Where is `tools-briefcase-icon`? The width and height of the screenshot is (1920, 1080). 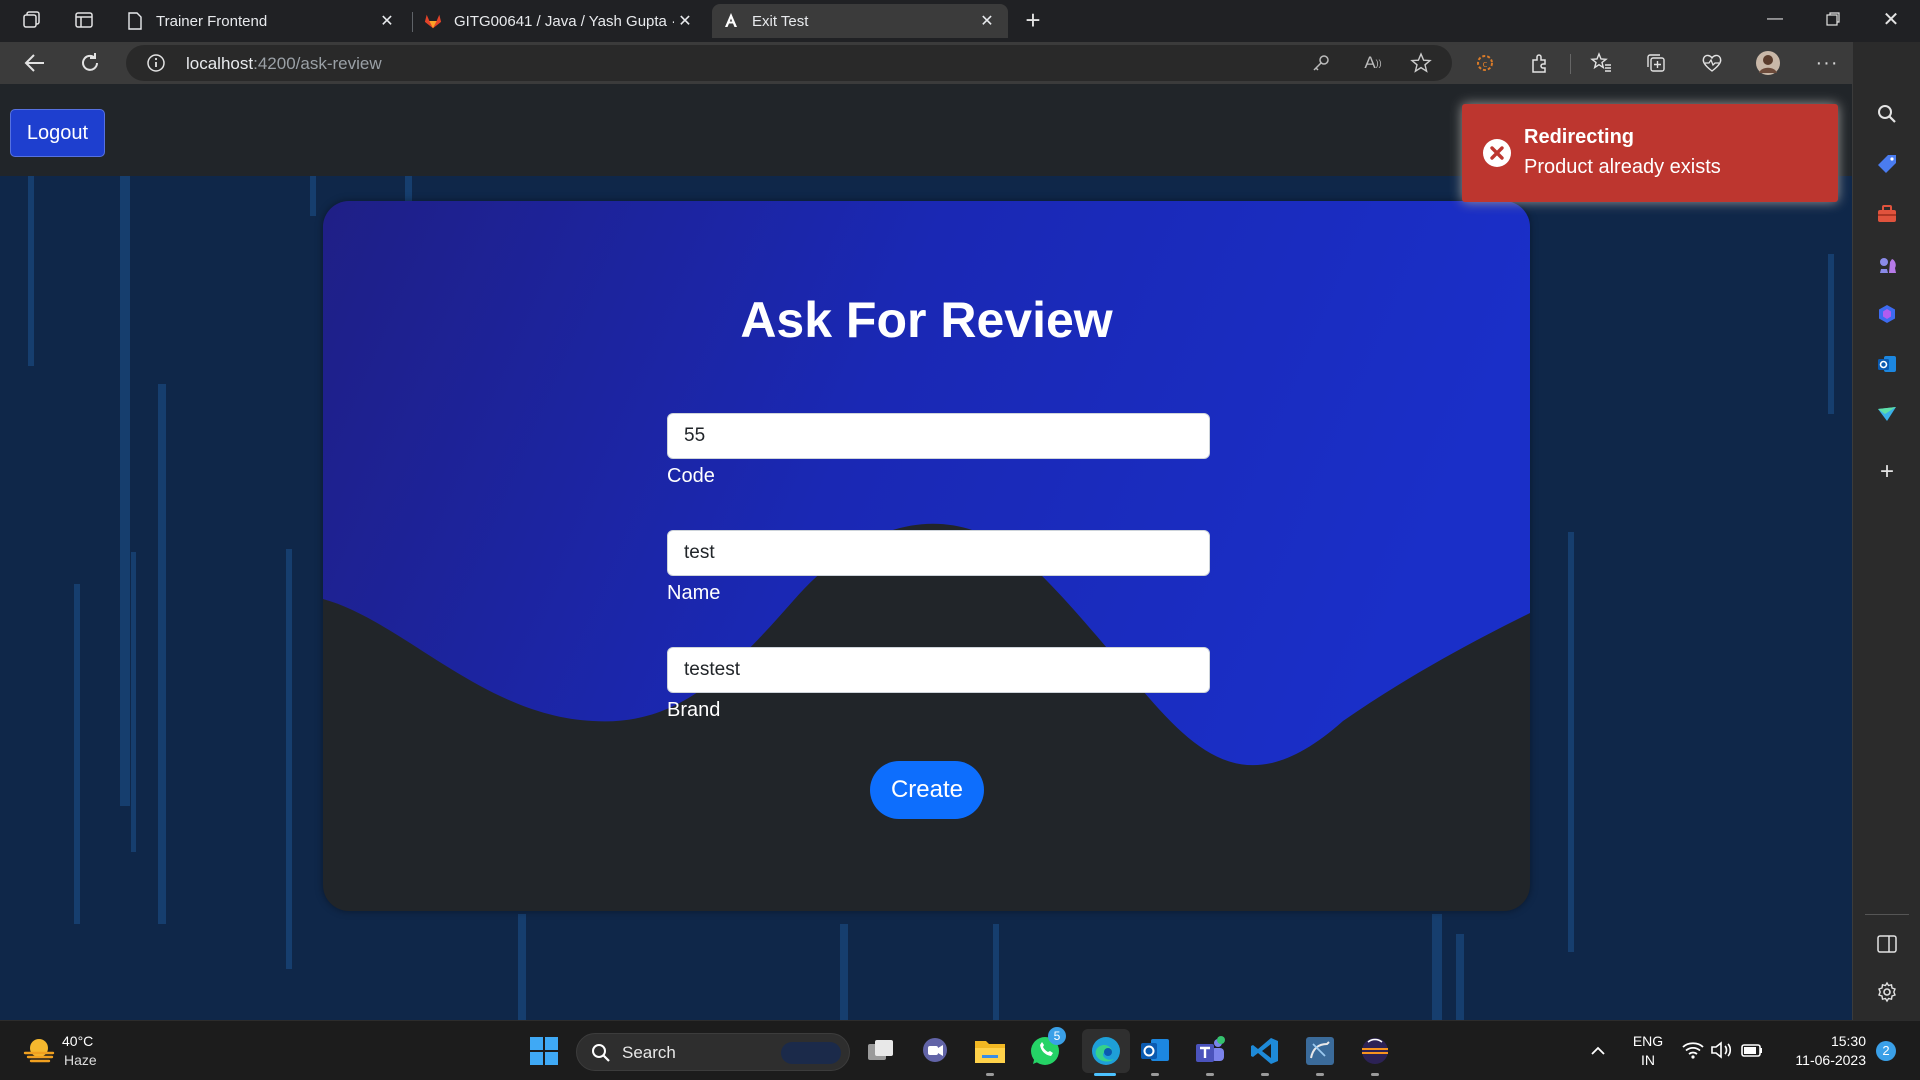 tools-briefcase-icon is located at coordinates (1887, 214).